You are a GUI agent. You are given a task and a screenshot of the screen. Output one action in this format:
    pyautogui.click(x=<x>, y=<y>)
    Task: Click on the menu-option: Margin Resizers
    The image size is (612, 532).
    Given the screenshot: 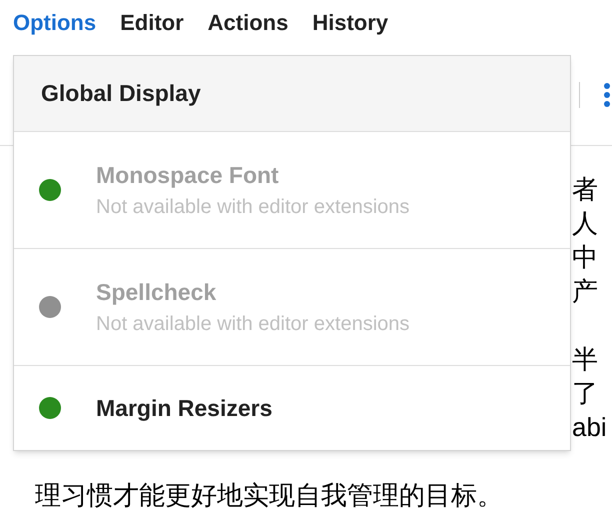 What is the action you would take?
    pyautogui.click(x=292, y=408)
    